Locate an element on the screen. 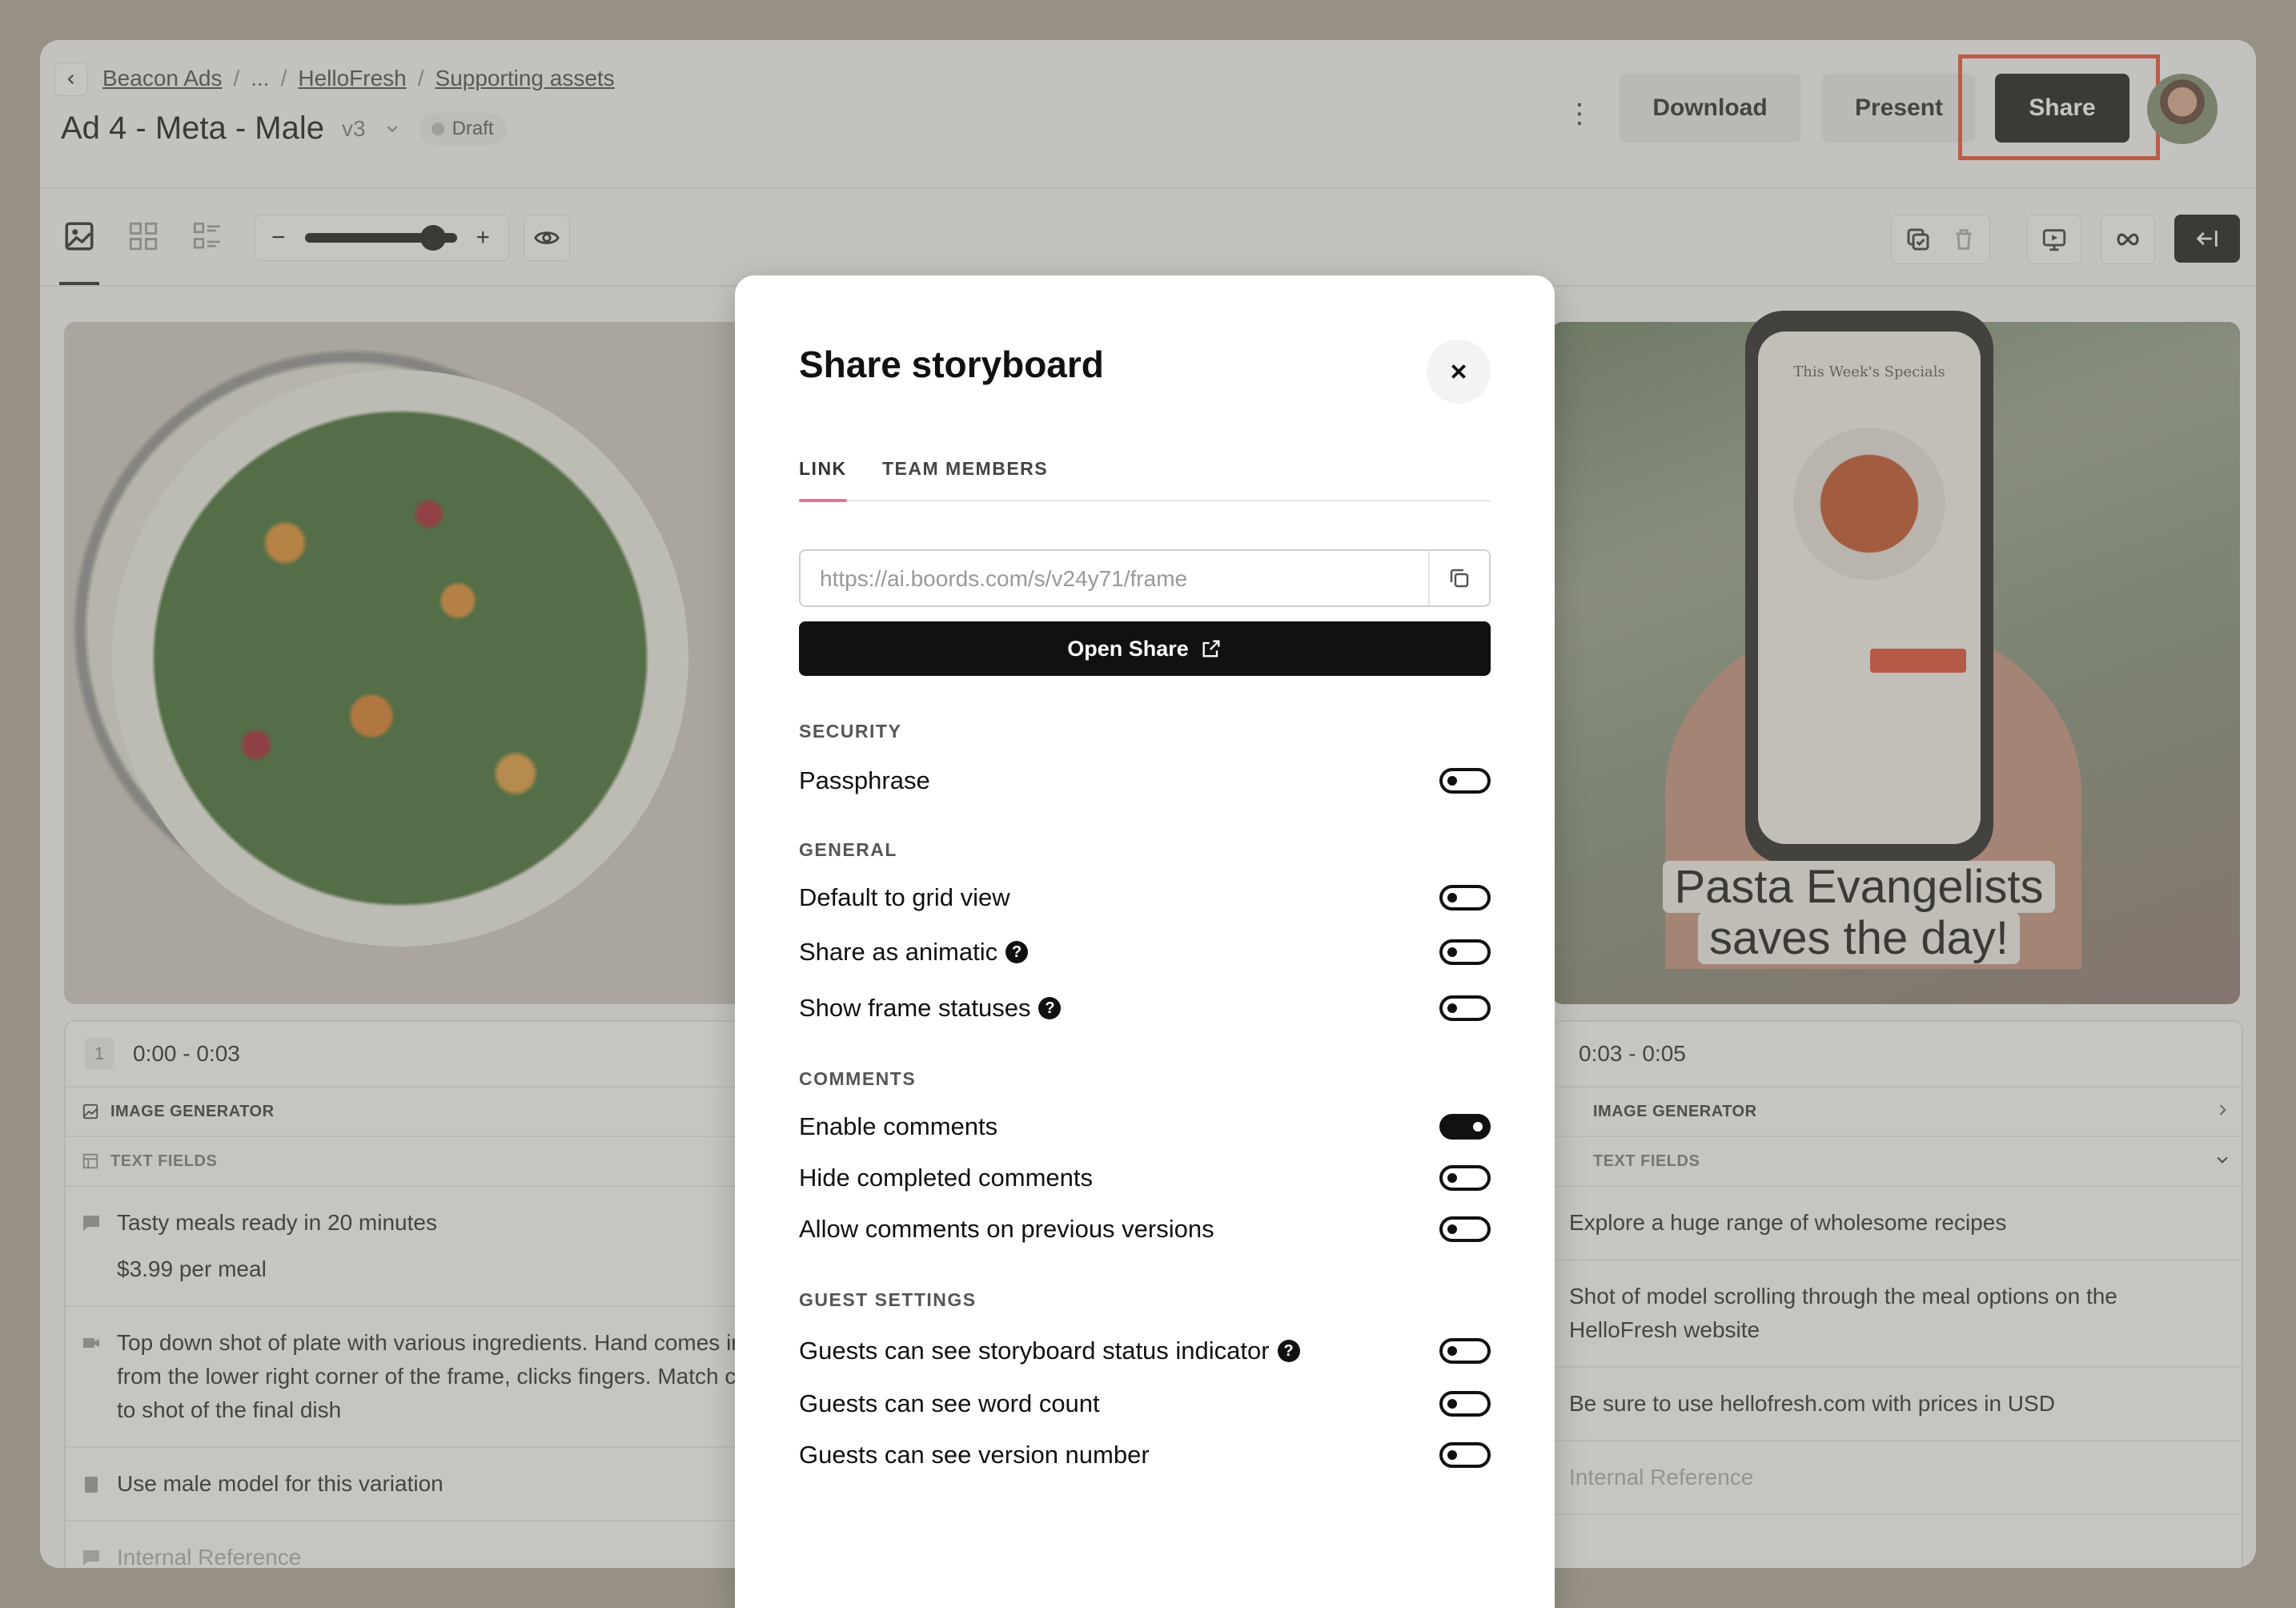 The height and width of the screenshot is (1608, 2296). share-url-field is located at coordinates (1145, 578).